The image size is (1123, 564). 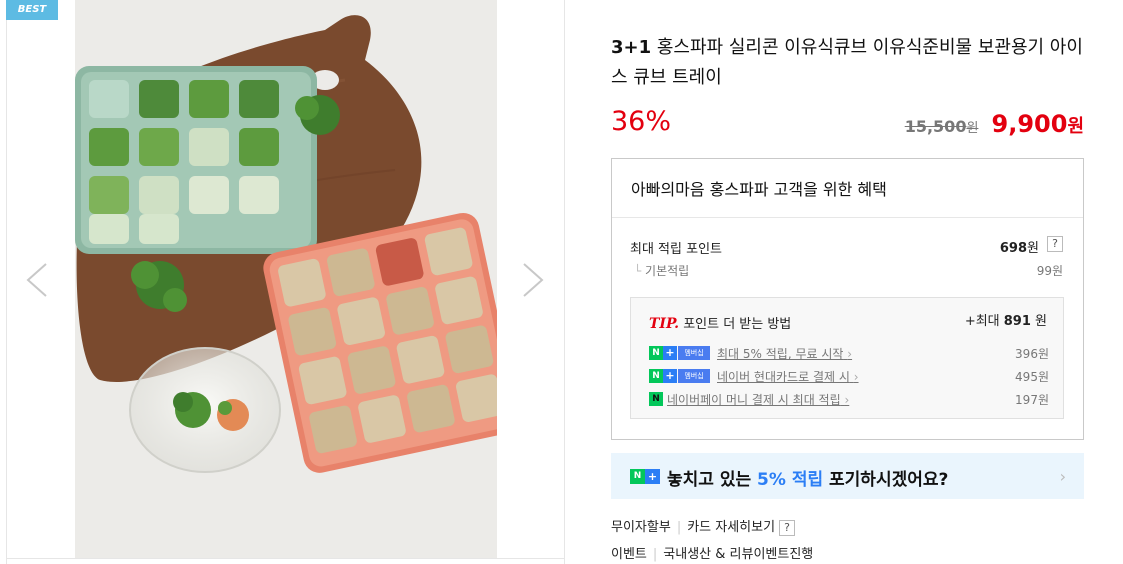 I want to click on installment-row: 무이자할부 | 카드 자세히보기?, so click(x=703, y=526).